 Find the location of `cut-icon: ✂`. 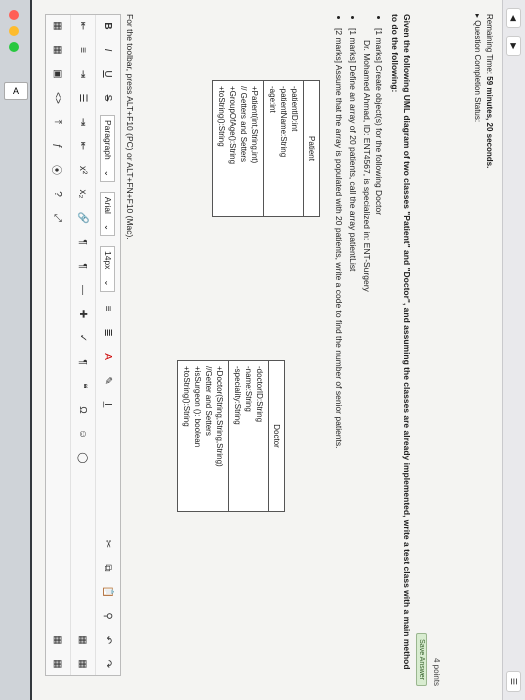

cut-icon: ✂ is located at coordinates (108, 544).